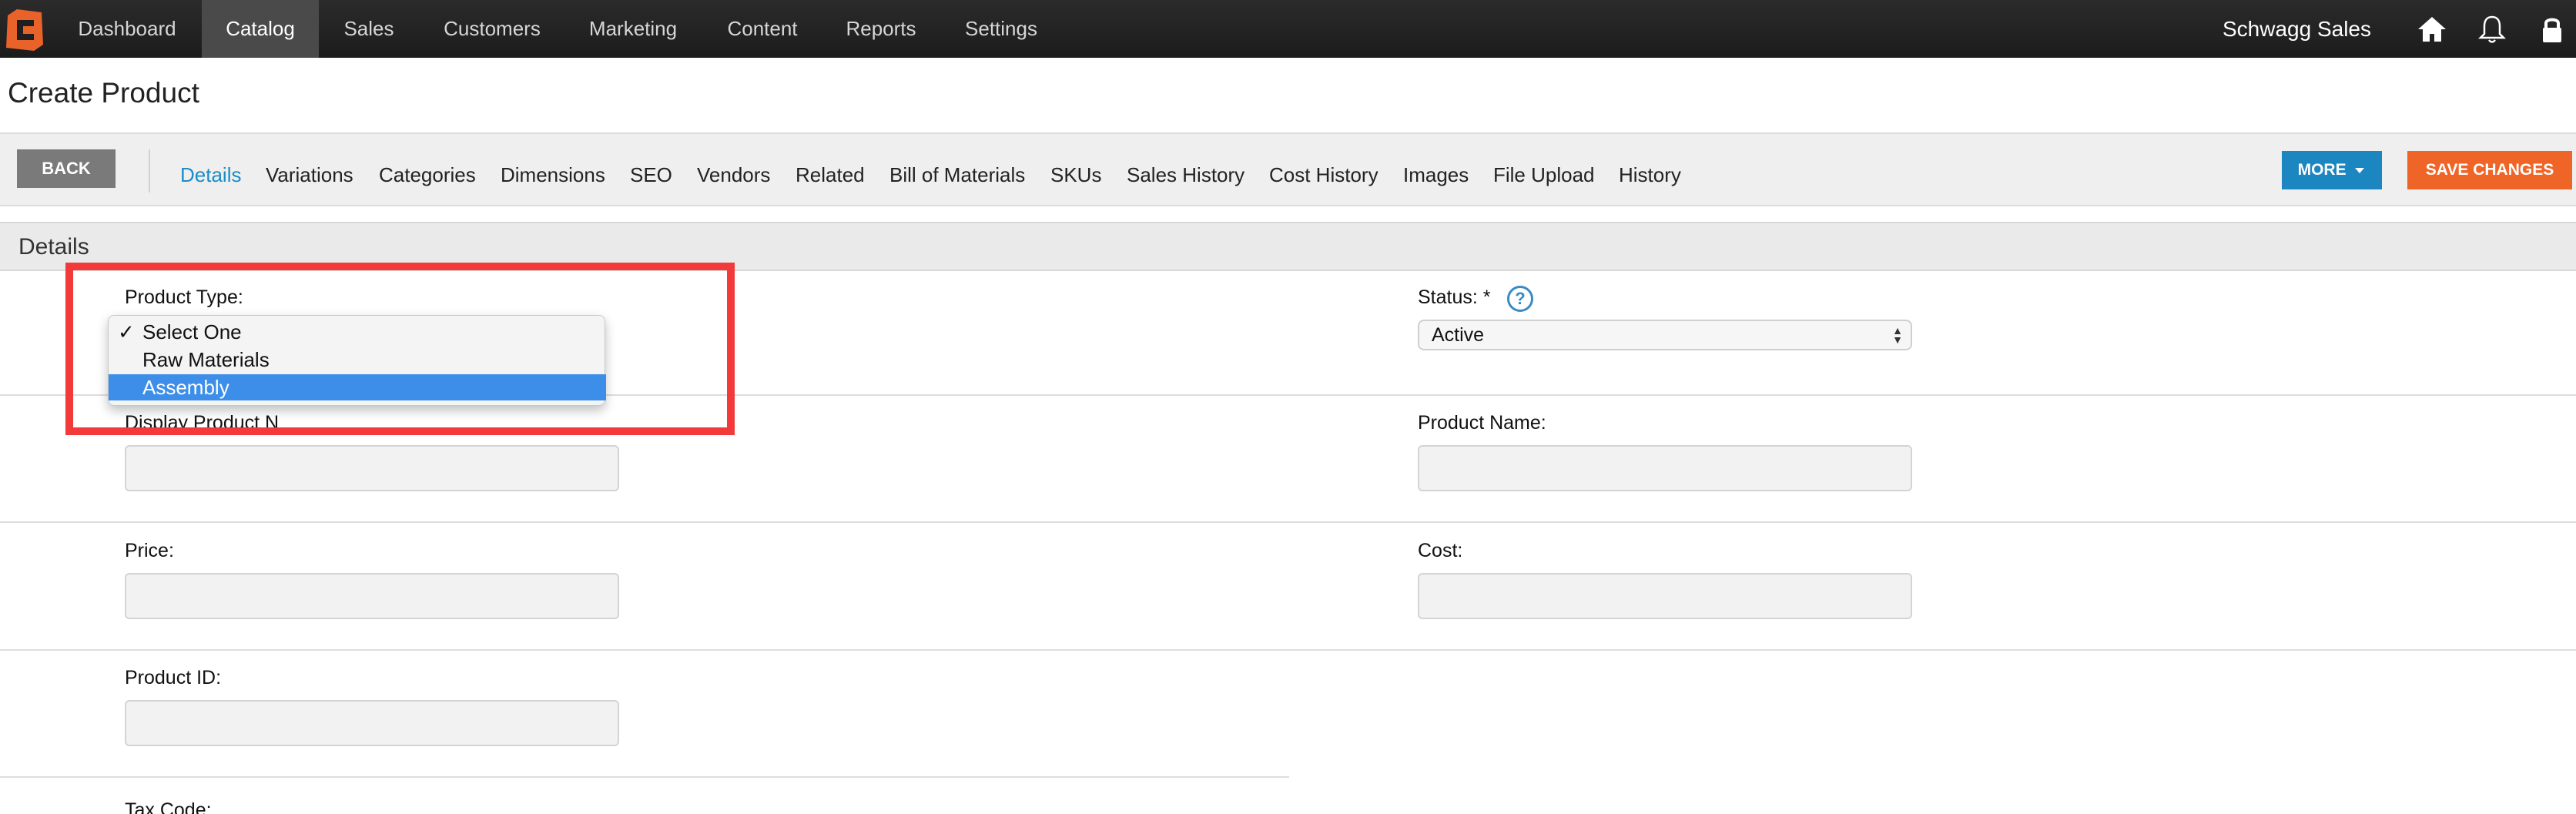  Describe the element at coordinates (309, 171) in the screenshot. I see `tab-variations: Variations` at that location.